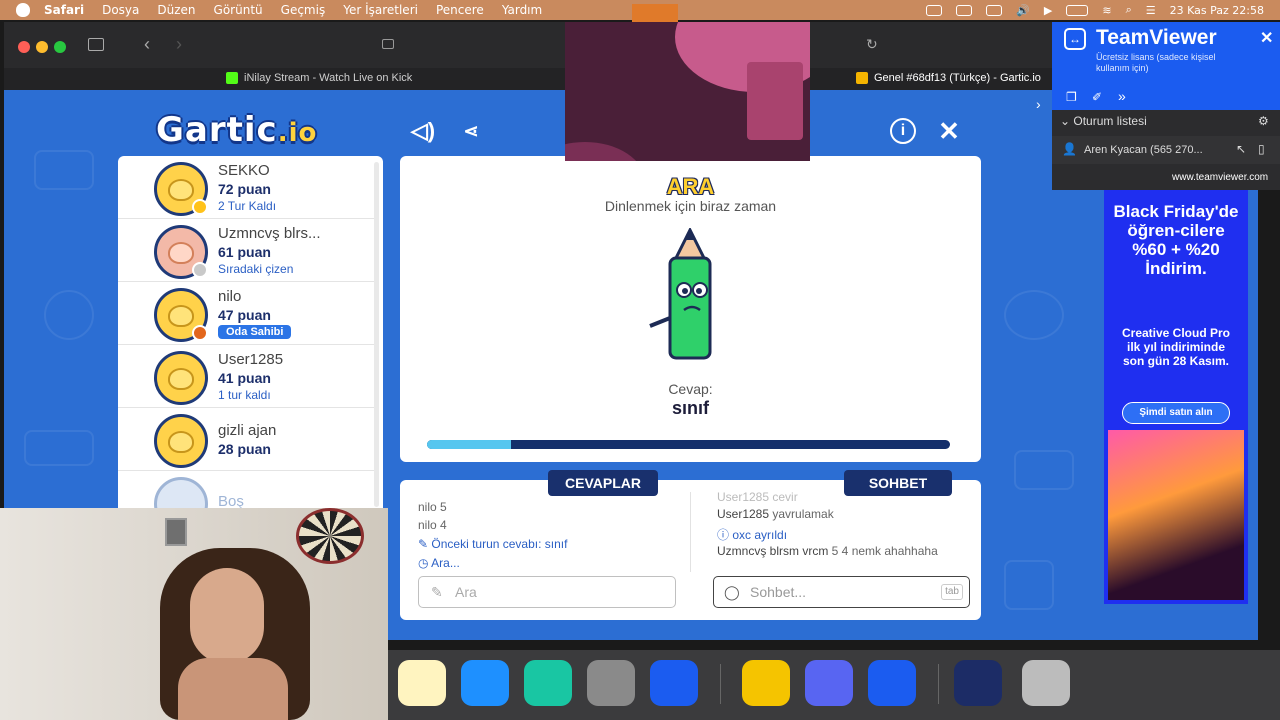 Image resolution: width=1280 pixels, height=720 pixels. What do you see at coordinates (237, 130) in the screenshot?
I see `gartic-logo: Gartic.io` at bounding box center [237, 130].